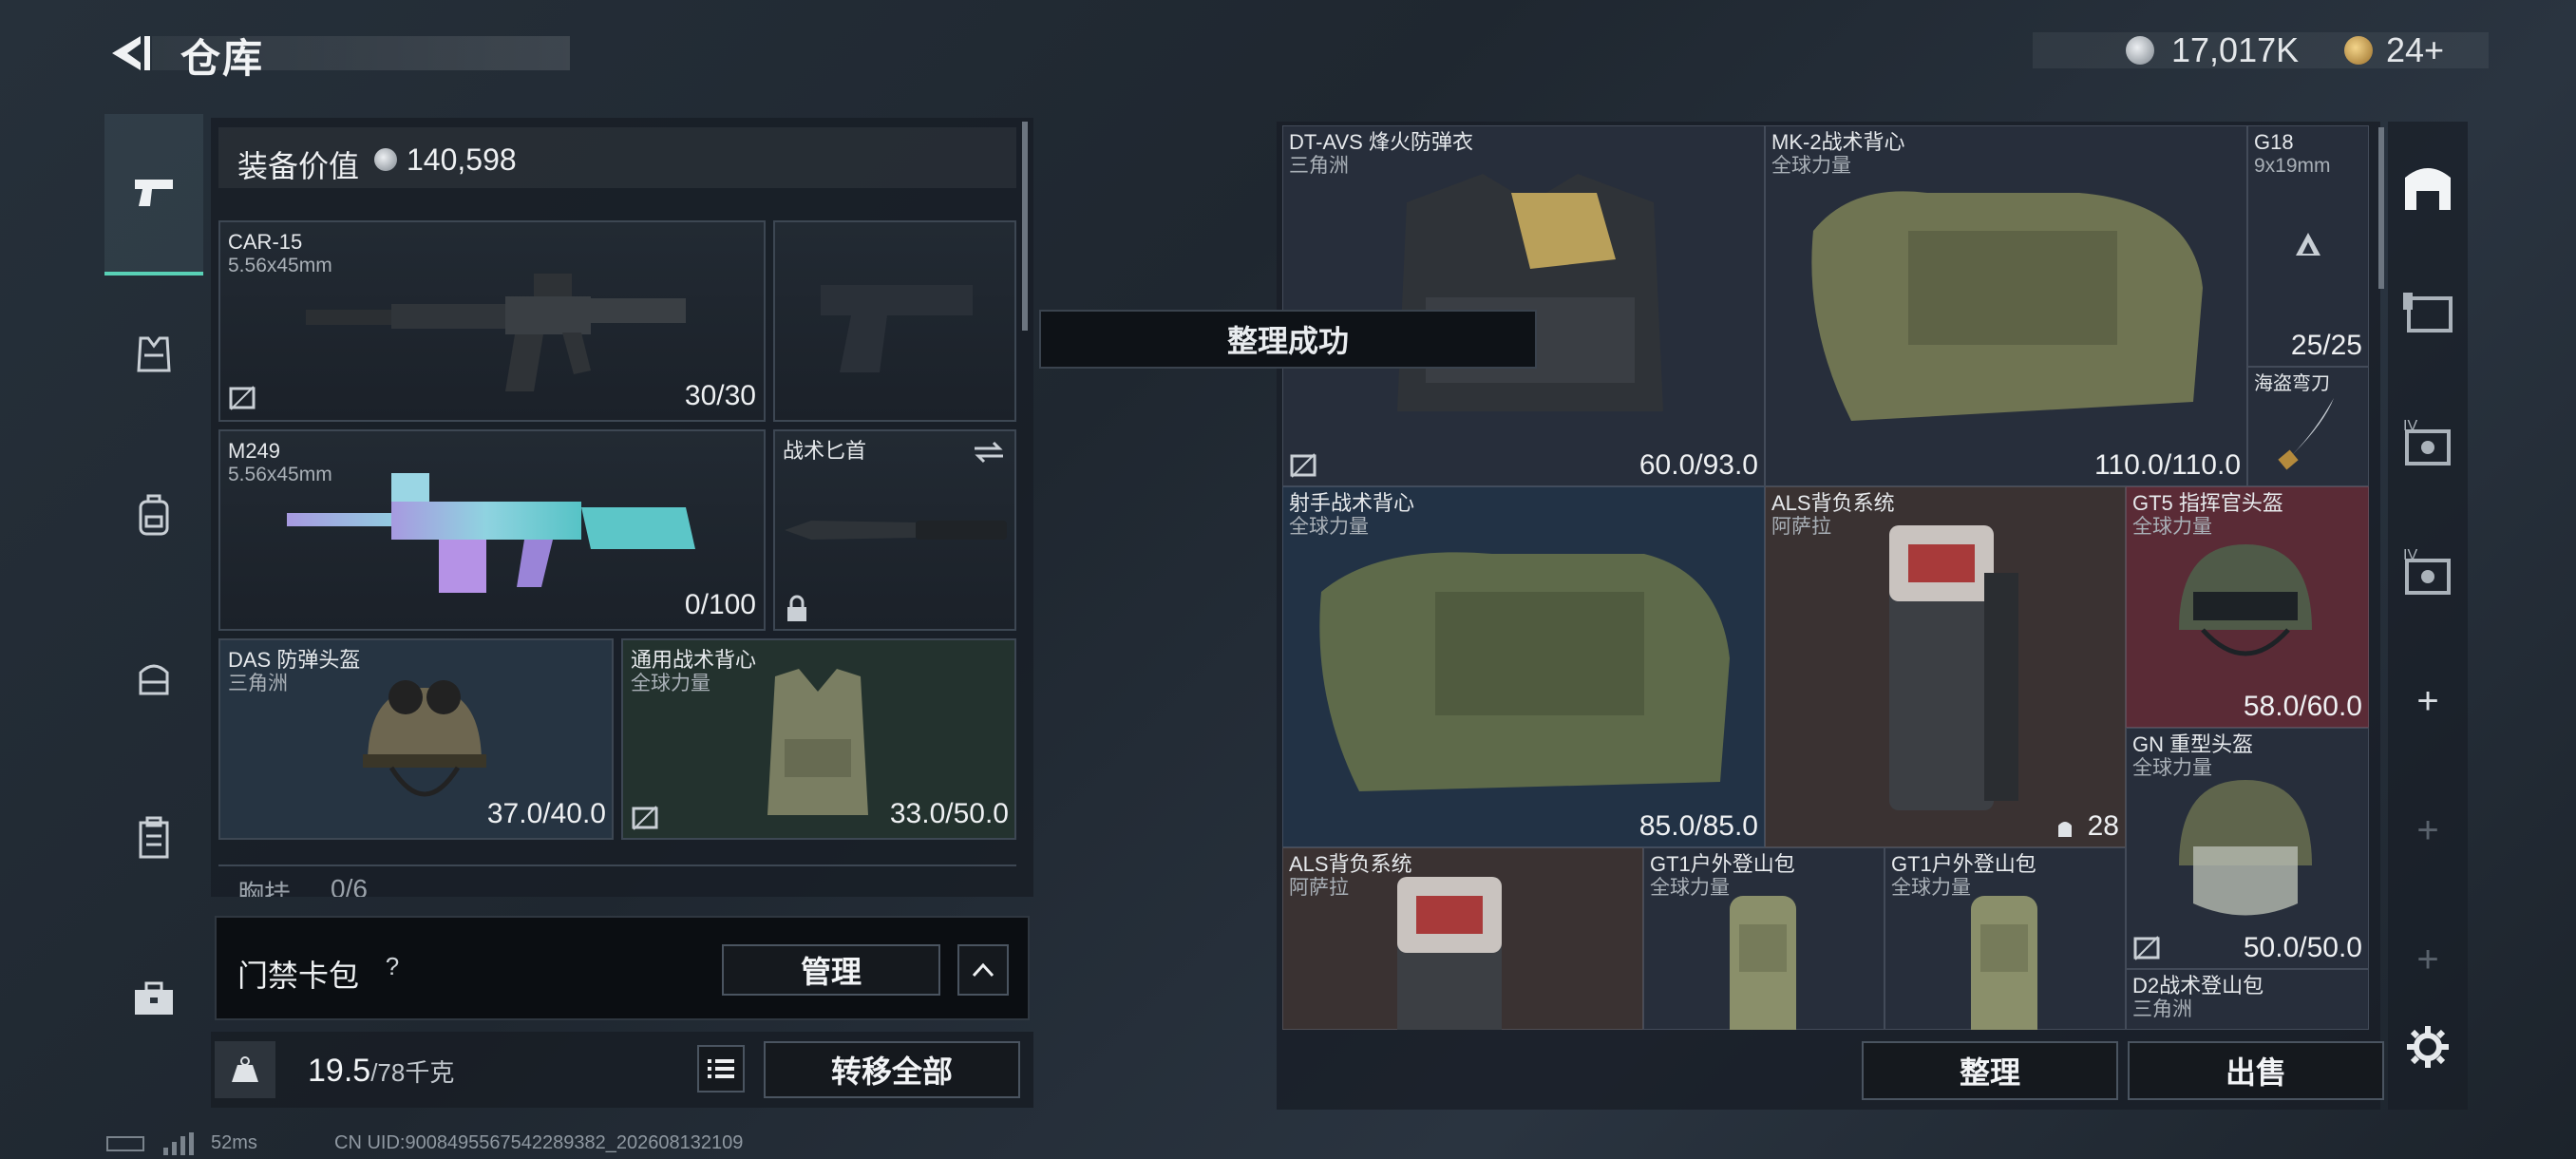  Describe the element at coordinates (153, 353) in the screenshot. I see `nav-armor` at that location.